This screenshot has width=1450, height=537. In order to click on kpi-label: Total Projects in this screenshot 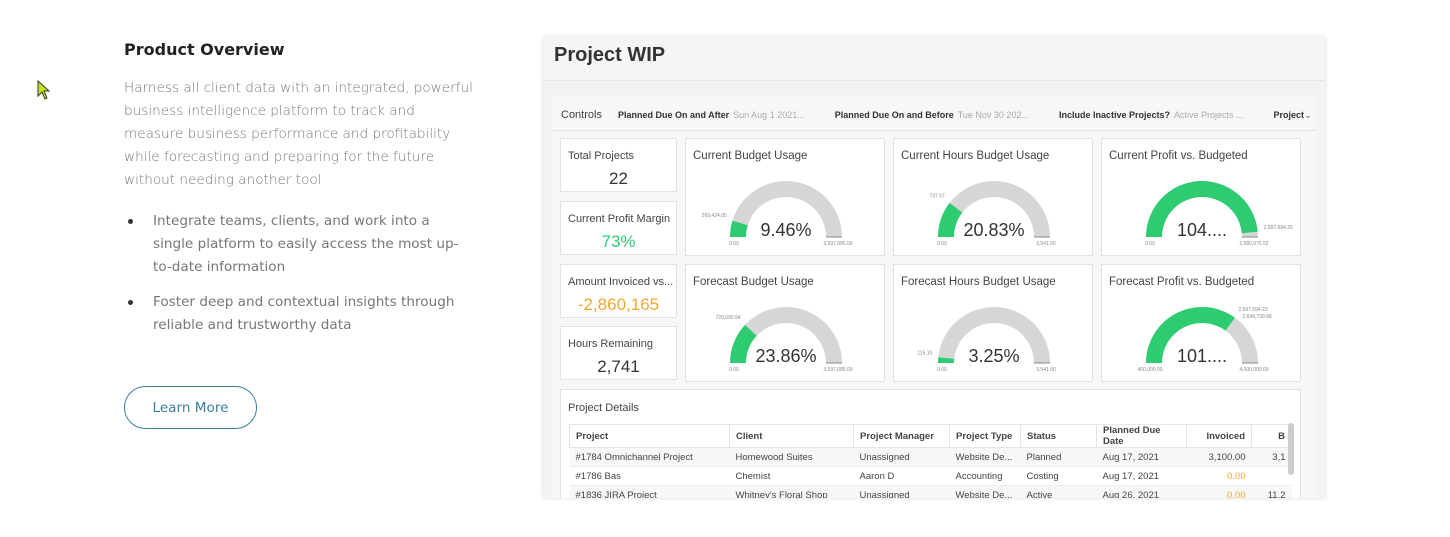, I will do `click(601, 156)`.